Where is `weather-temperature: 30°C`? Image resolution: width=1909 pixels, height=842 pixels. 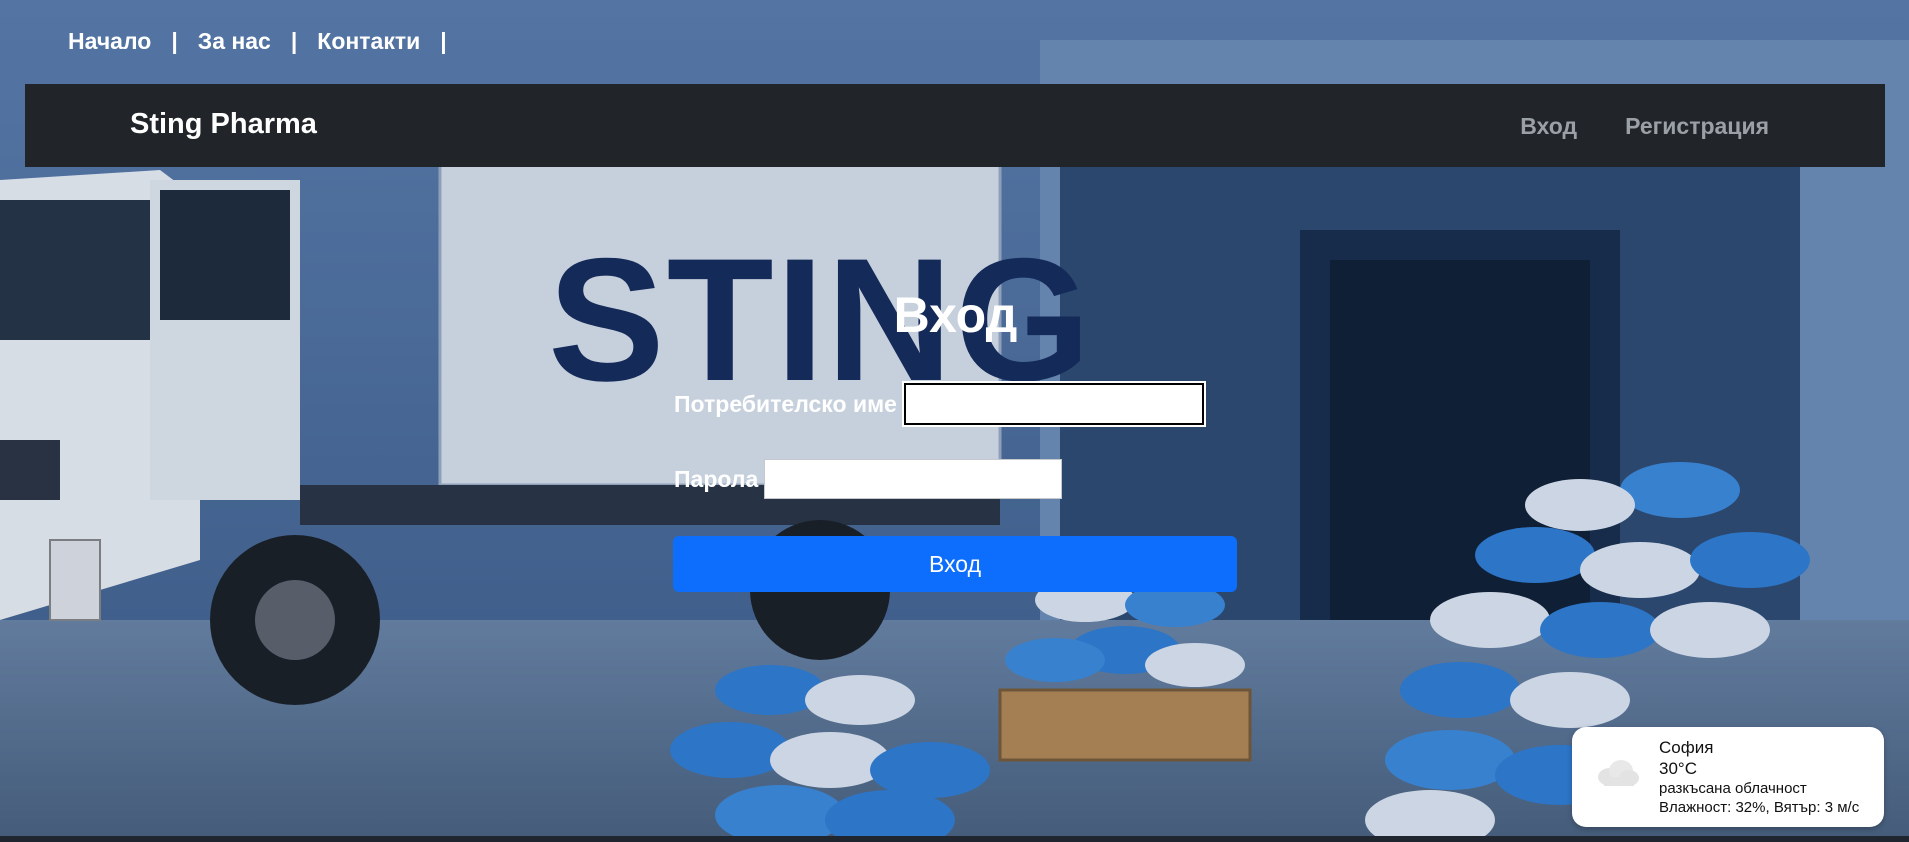
weather-temperature: 30°C is located at coordinates (1678, 768).